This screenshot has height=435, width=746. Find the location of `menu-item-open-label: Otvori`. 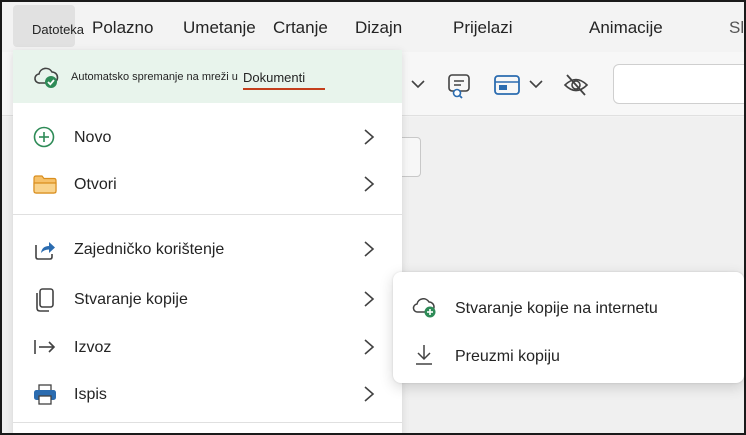

menu-item-open-label: Otvori is located at coordinates (95, 184).